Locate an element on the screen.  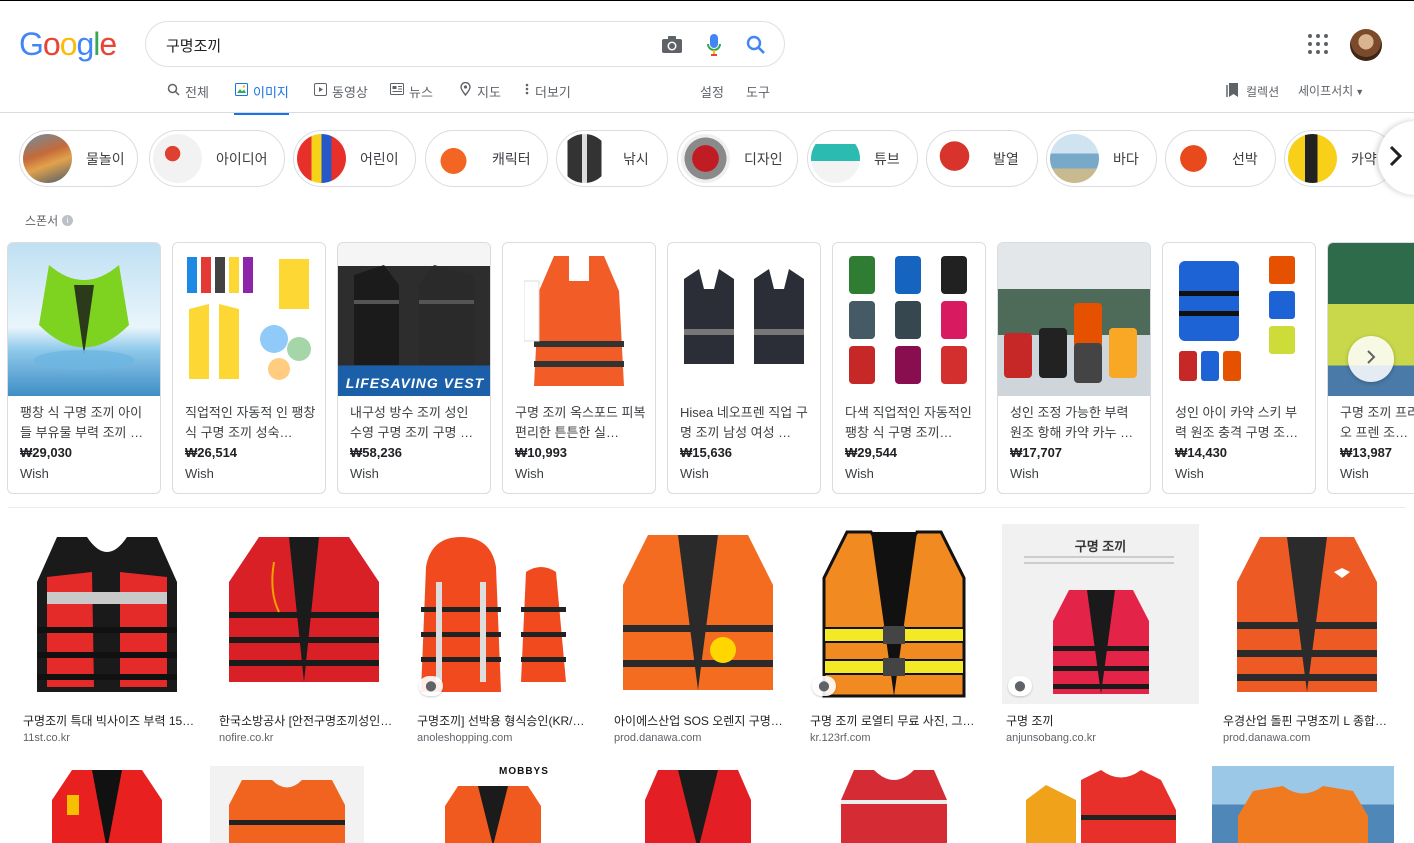
result-card: 구명조끼 특대 빅사이즈 부력 15… 11st.co.kr is located at coordinates (107, 634).